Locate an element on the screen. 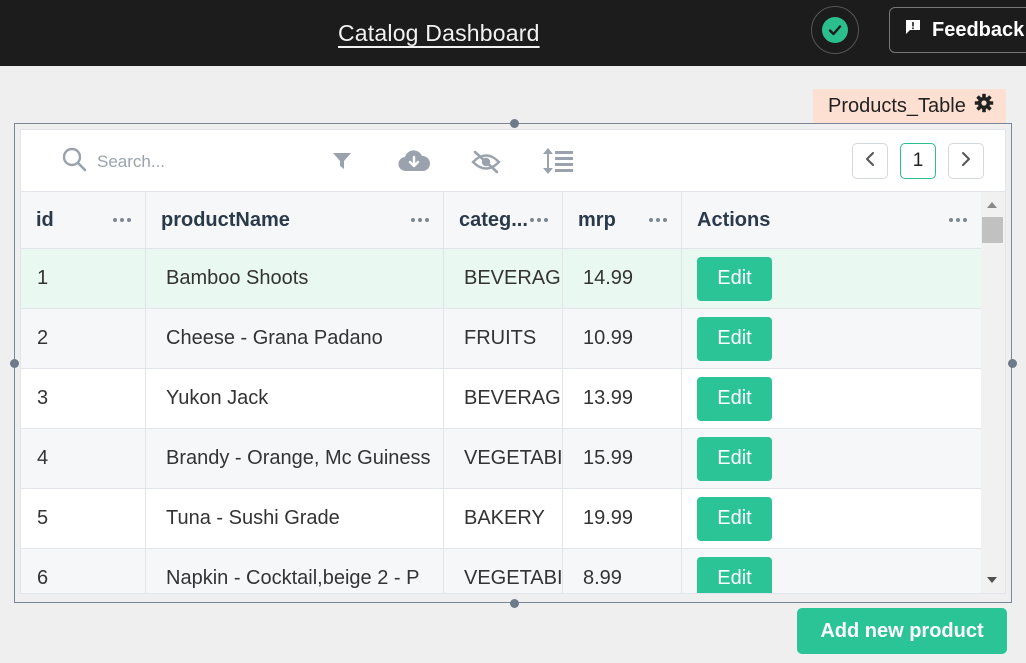  chevron-right-icon is located at coordinates (966, 161).